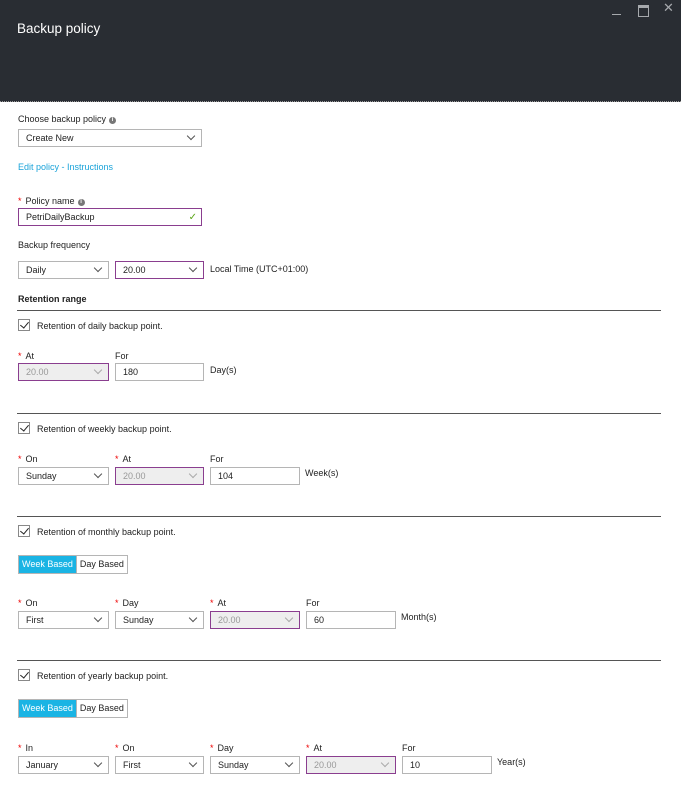 The height and width of the screenshot is (788, 681). What do you see at coordinates (42, 765) in the screenshot?
I see `yearly-in-value: January` at bounding box center [42, 765].